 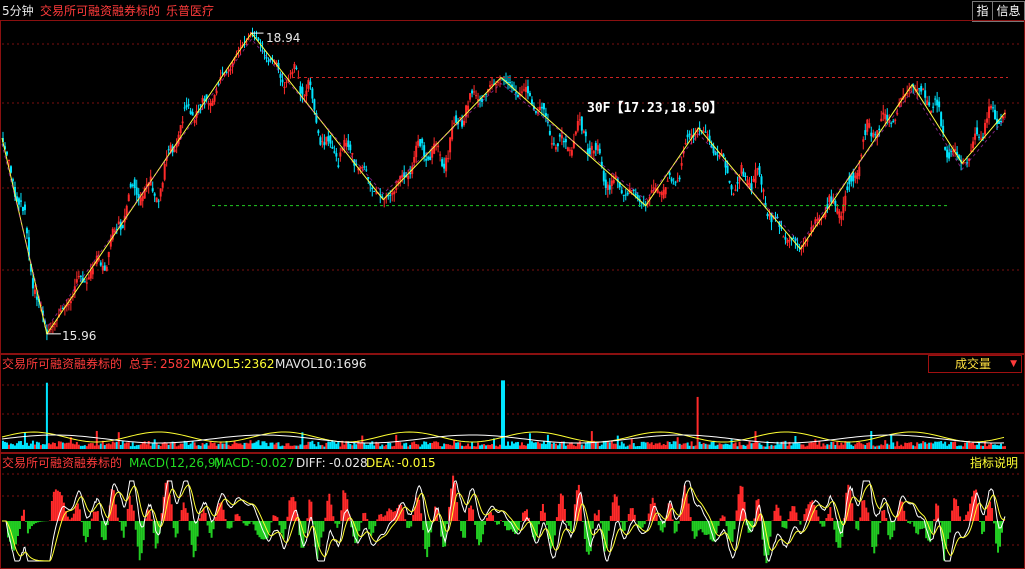 I want to click on mavol10-value: 1696, so click(x=351, y=364).